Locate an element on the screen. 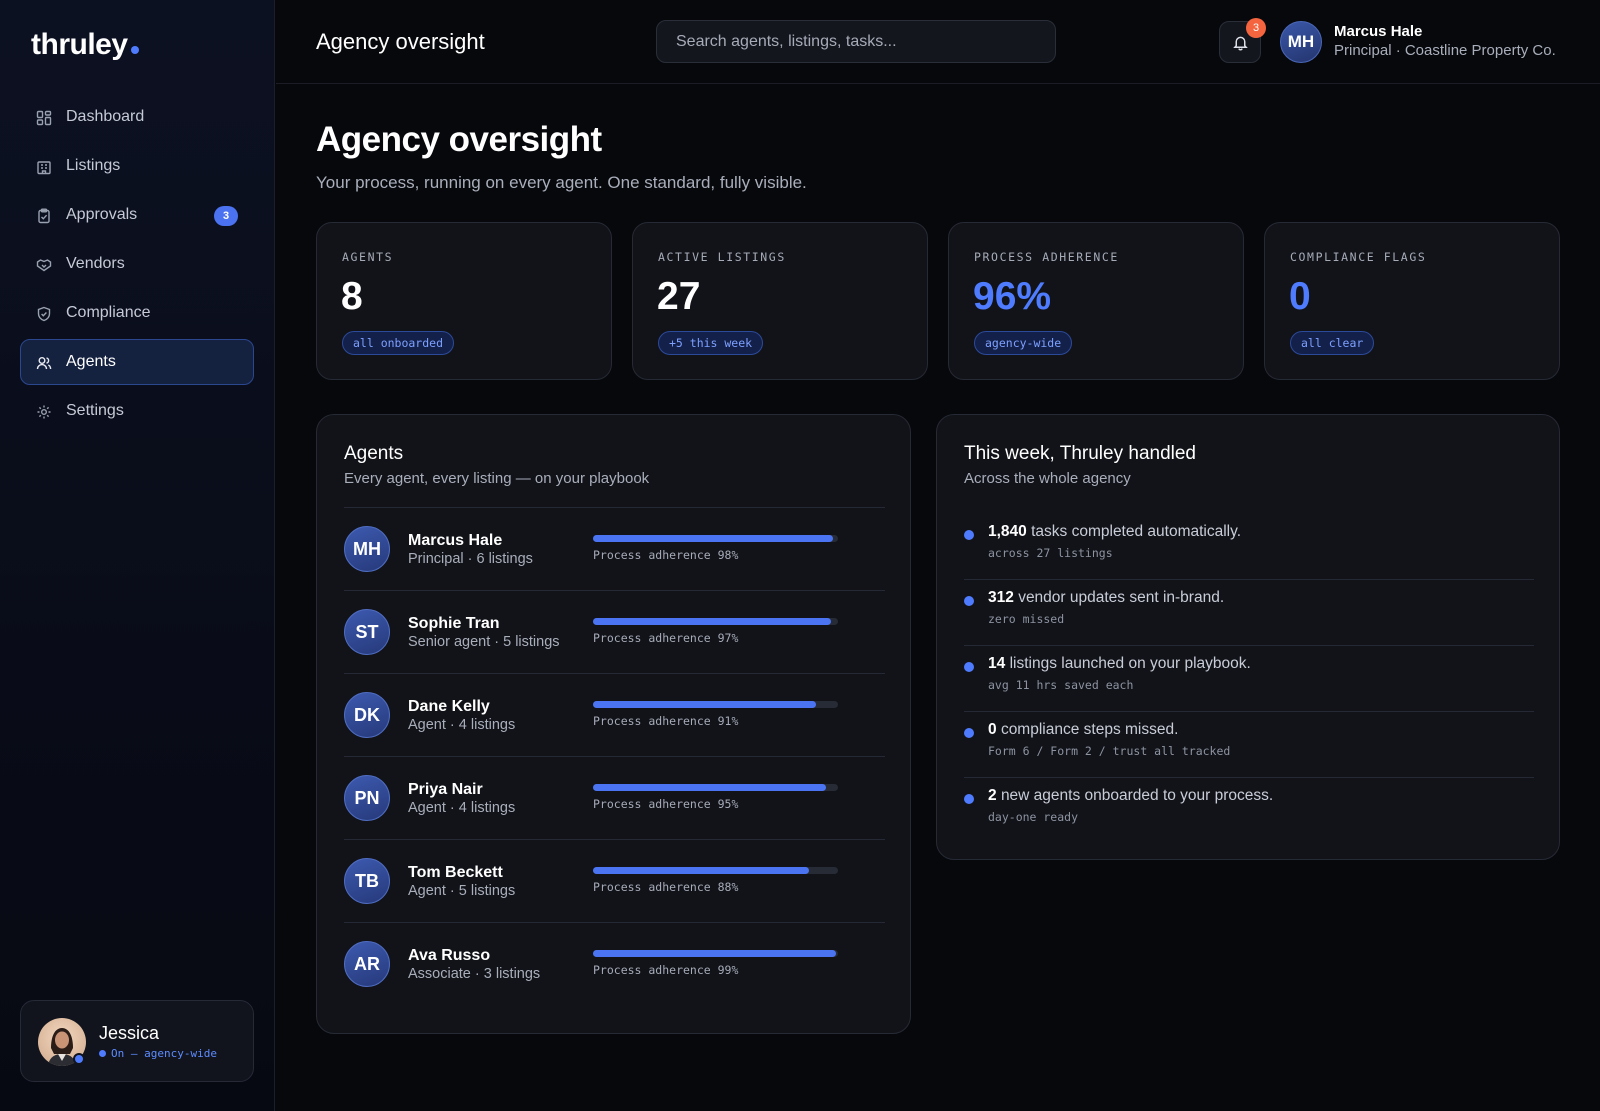 The height and width of the screenshot is (1111, 1600). dashboard-icon is located at coordinates (44, 118).